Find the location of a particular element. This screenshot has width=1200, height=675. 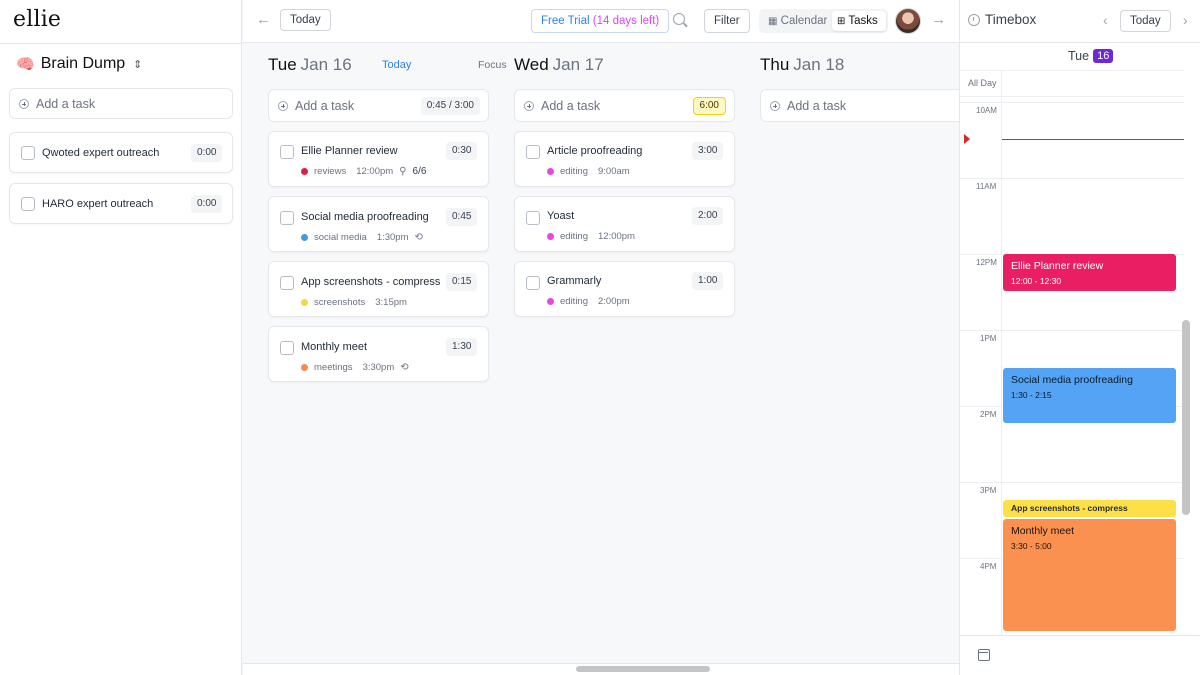

vertical-scrollbar is located at coordinates (1186, 417).